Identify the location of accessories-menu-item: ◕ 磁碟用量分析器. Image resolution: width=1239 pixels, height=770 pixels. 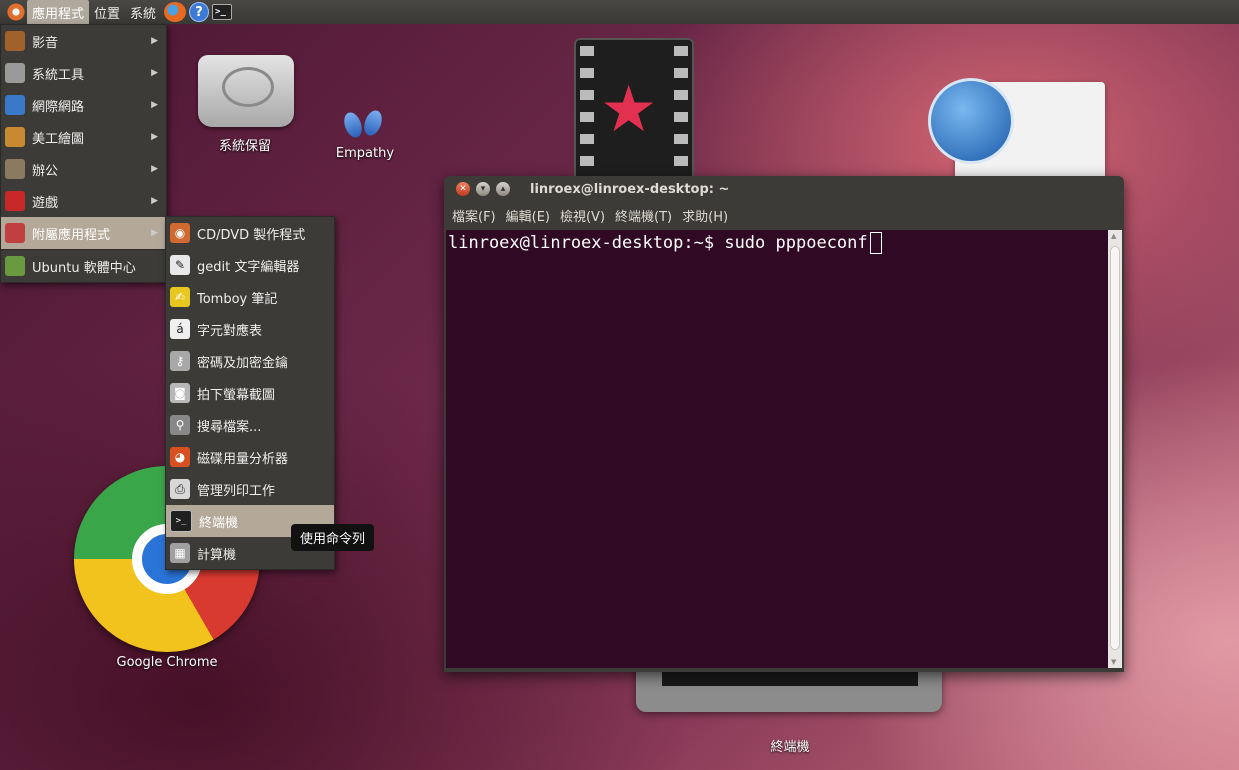
(250, 457).